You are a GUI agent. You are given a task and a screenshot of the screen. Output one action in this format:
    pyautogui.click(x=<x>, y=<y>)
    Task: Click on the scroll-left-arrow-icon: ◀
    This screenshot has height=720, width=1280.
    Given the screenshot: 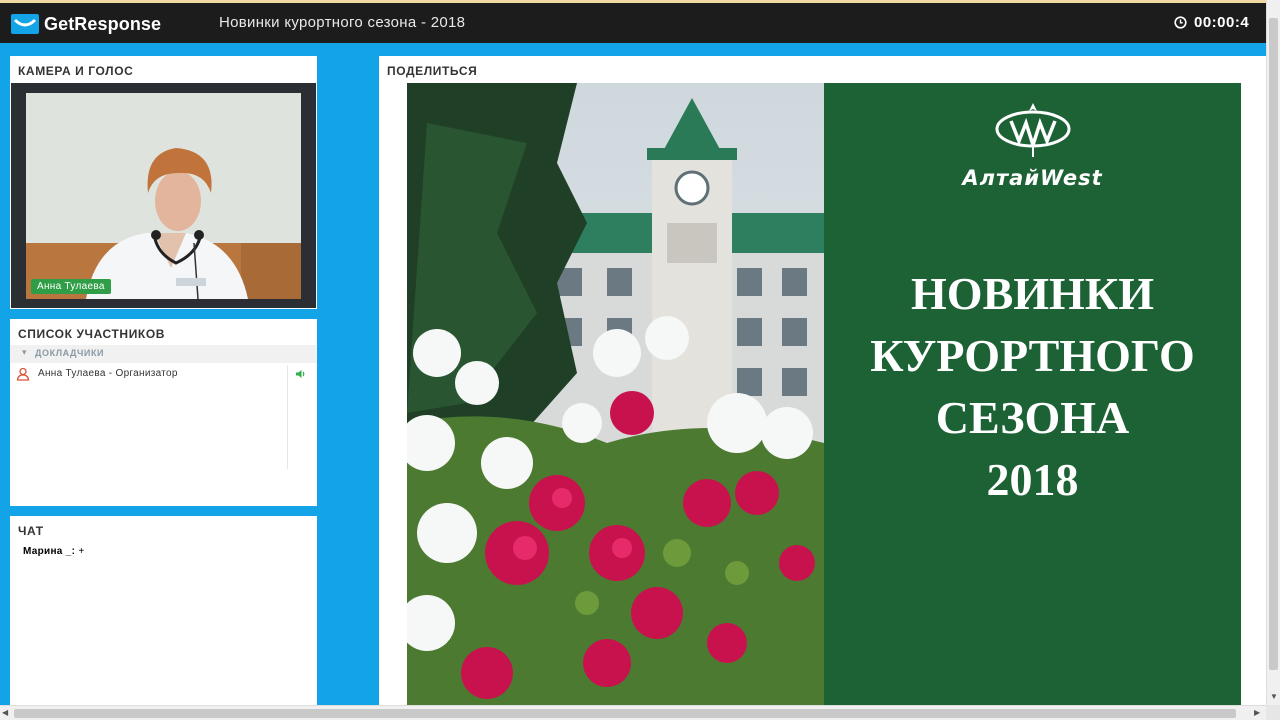 What is the action you would take?
    pyautogui.click(x=5, y=712)
    